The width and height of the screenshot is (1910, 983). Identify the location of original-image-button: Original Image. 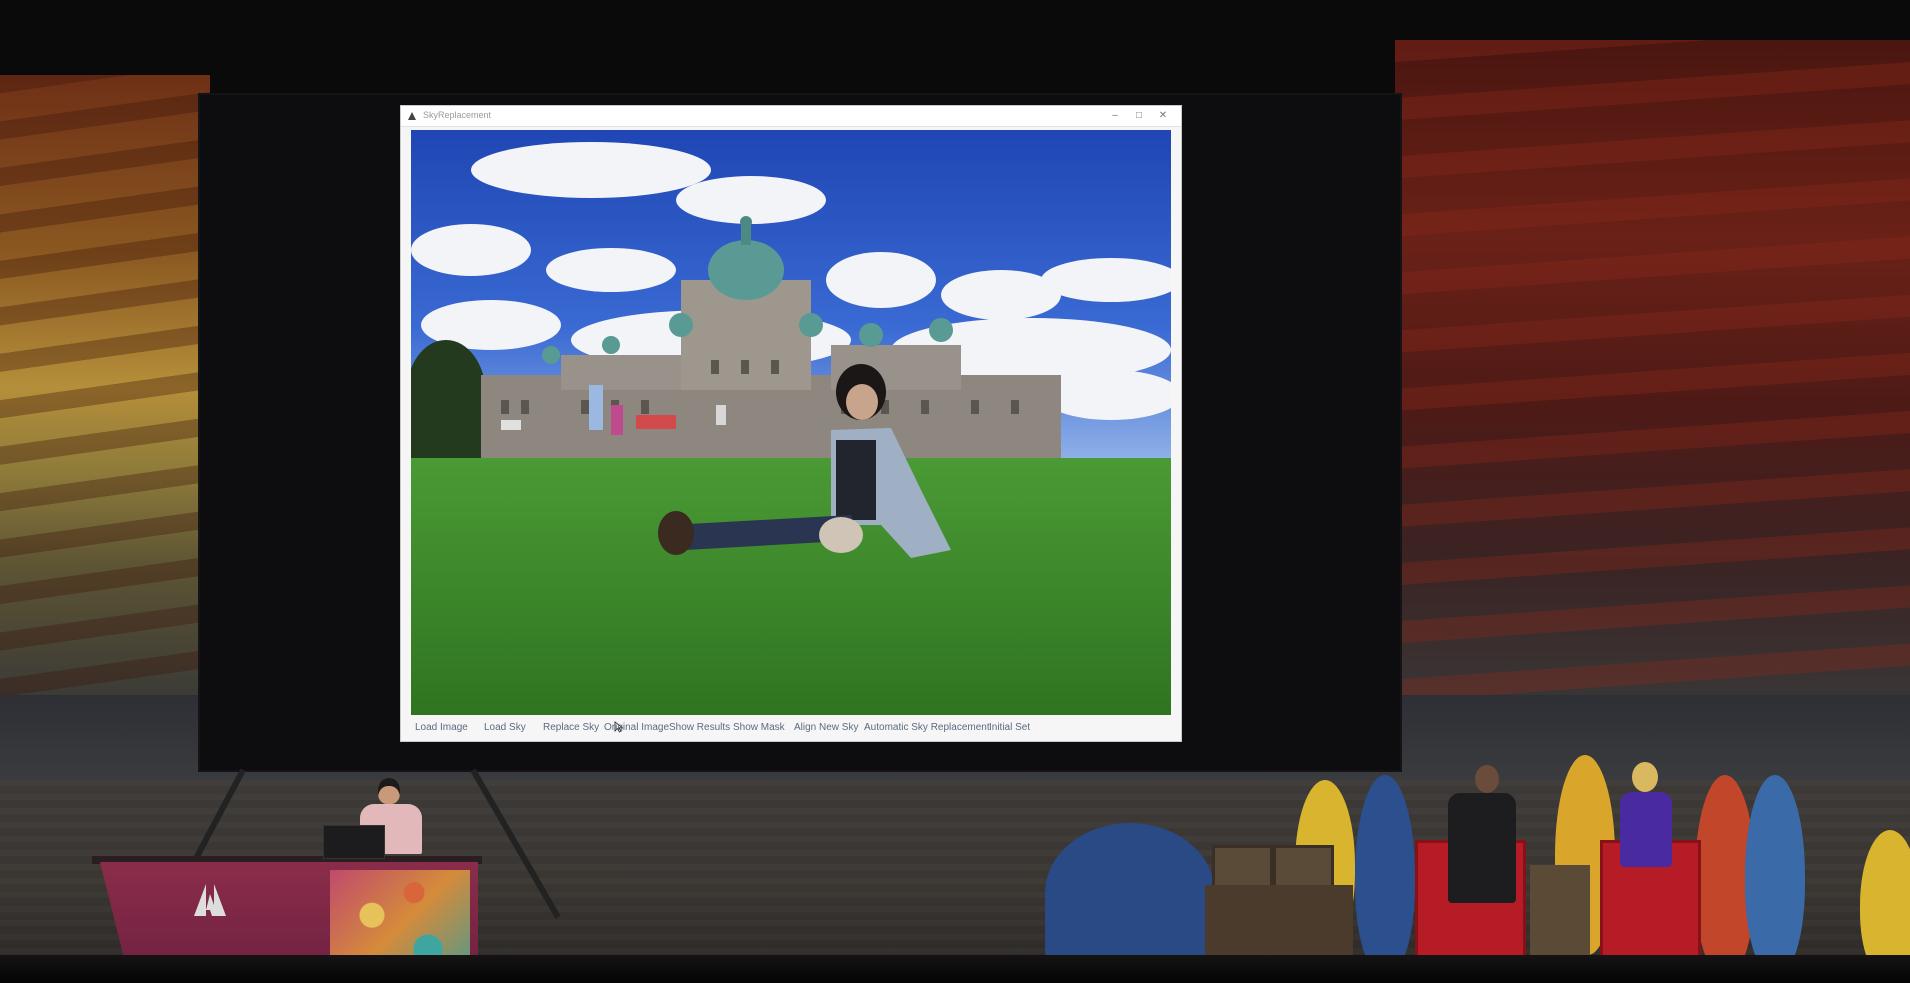
(636, 727).